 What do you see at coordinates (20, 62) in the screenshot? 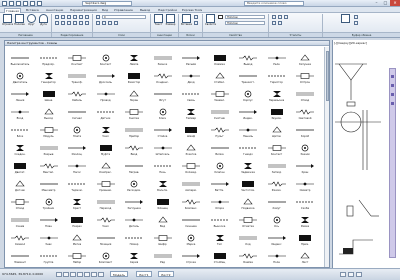
I see `palette-tool-item: Выключатель` at bounding box center [20, 62].